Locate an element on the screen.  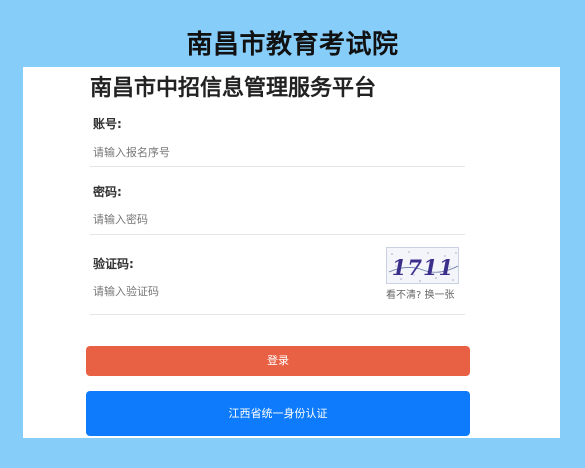
platform-title: 南昌市中招信息管理服务平台 is located at coordinates (233, 88).